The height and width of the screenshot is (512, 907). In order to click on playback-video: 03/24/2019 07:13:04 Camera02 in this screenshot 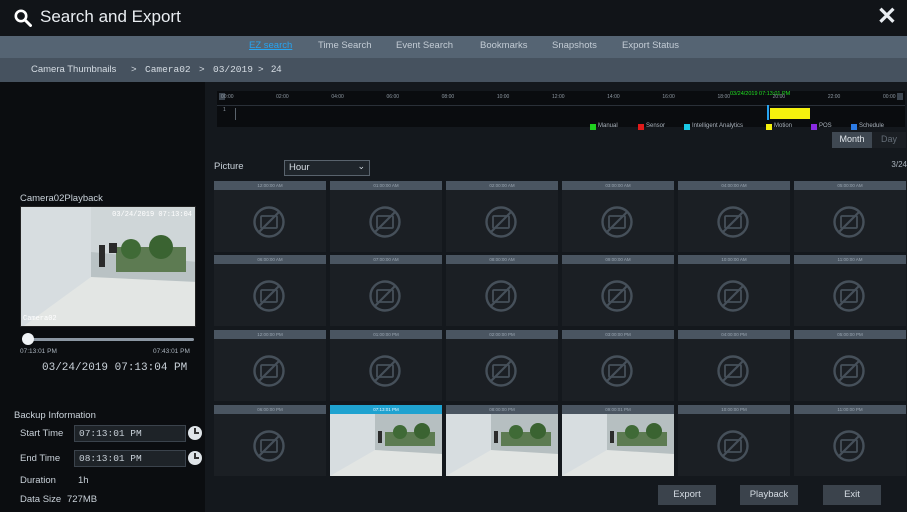, I will do `click(108, 266)`.